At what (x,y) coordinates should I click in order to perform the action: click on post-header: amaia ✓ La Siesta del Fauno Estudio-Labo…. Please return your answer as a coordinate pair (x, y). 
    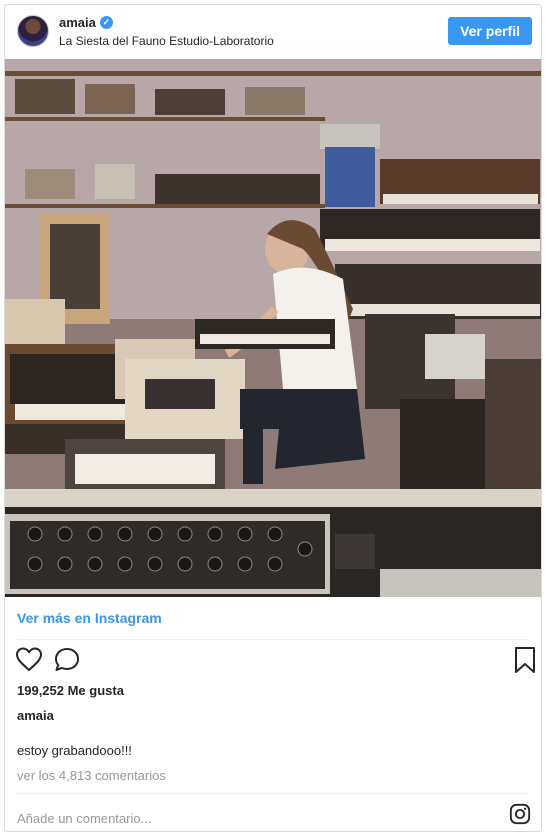
    Looking at the image, I should click on (273, 31).